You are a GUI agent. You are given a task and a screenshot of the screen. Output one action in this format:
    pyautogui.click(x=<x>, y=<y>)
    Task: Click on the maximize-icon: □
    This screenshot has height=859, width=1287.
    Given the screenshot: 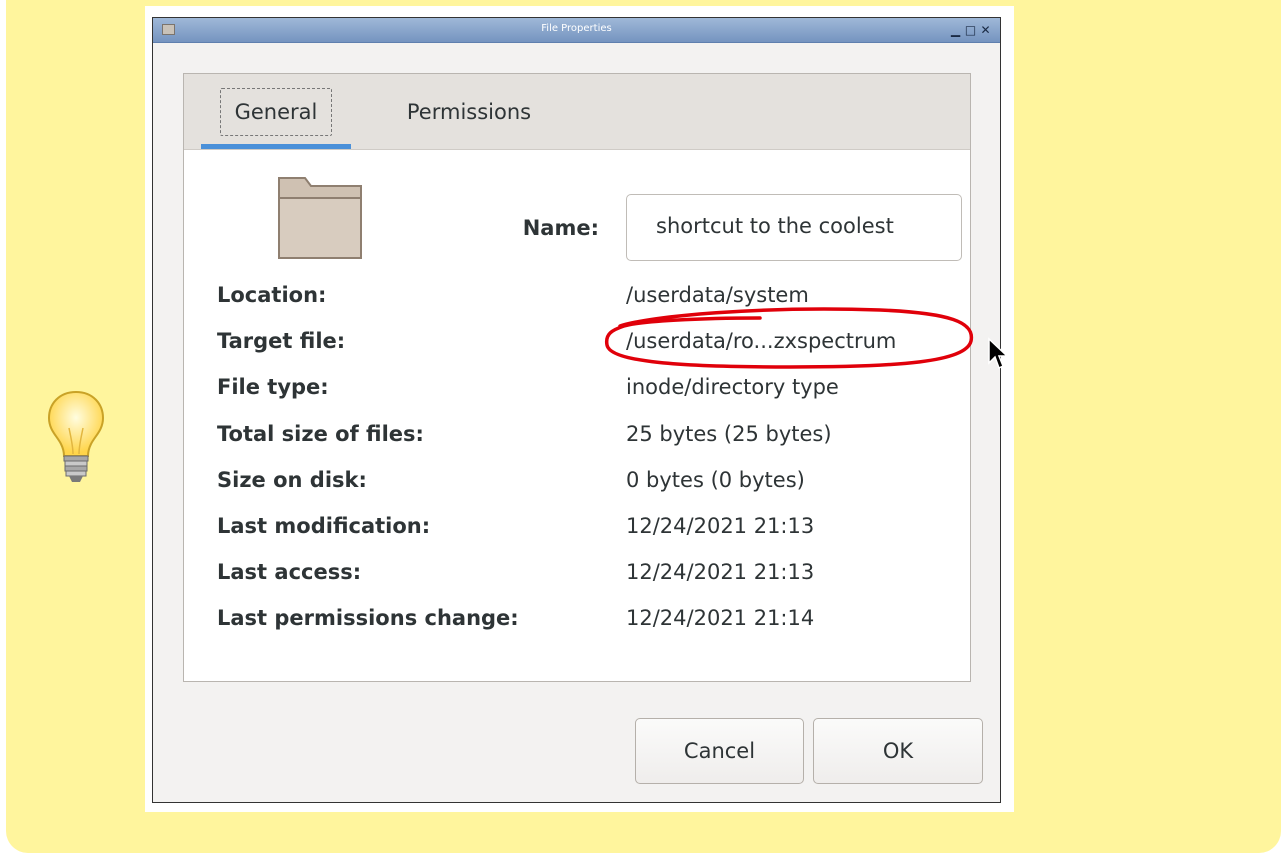 What is the action you would take?
    pyautogui.click(x=970, y=30)
    